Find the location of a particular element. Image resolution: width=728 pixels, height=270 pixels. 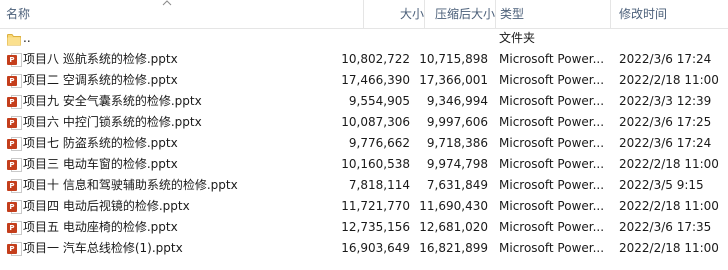

name-cell: P 项目七 防盗系统的检修.pptx is located at coordinates (181, 143).